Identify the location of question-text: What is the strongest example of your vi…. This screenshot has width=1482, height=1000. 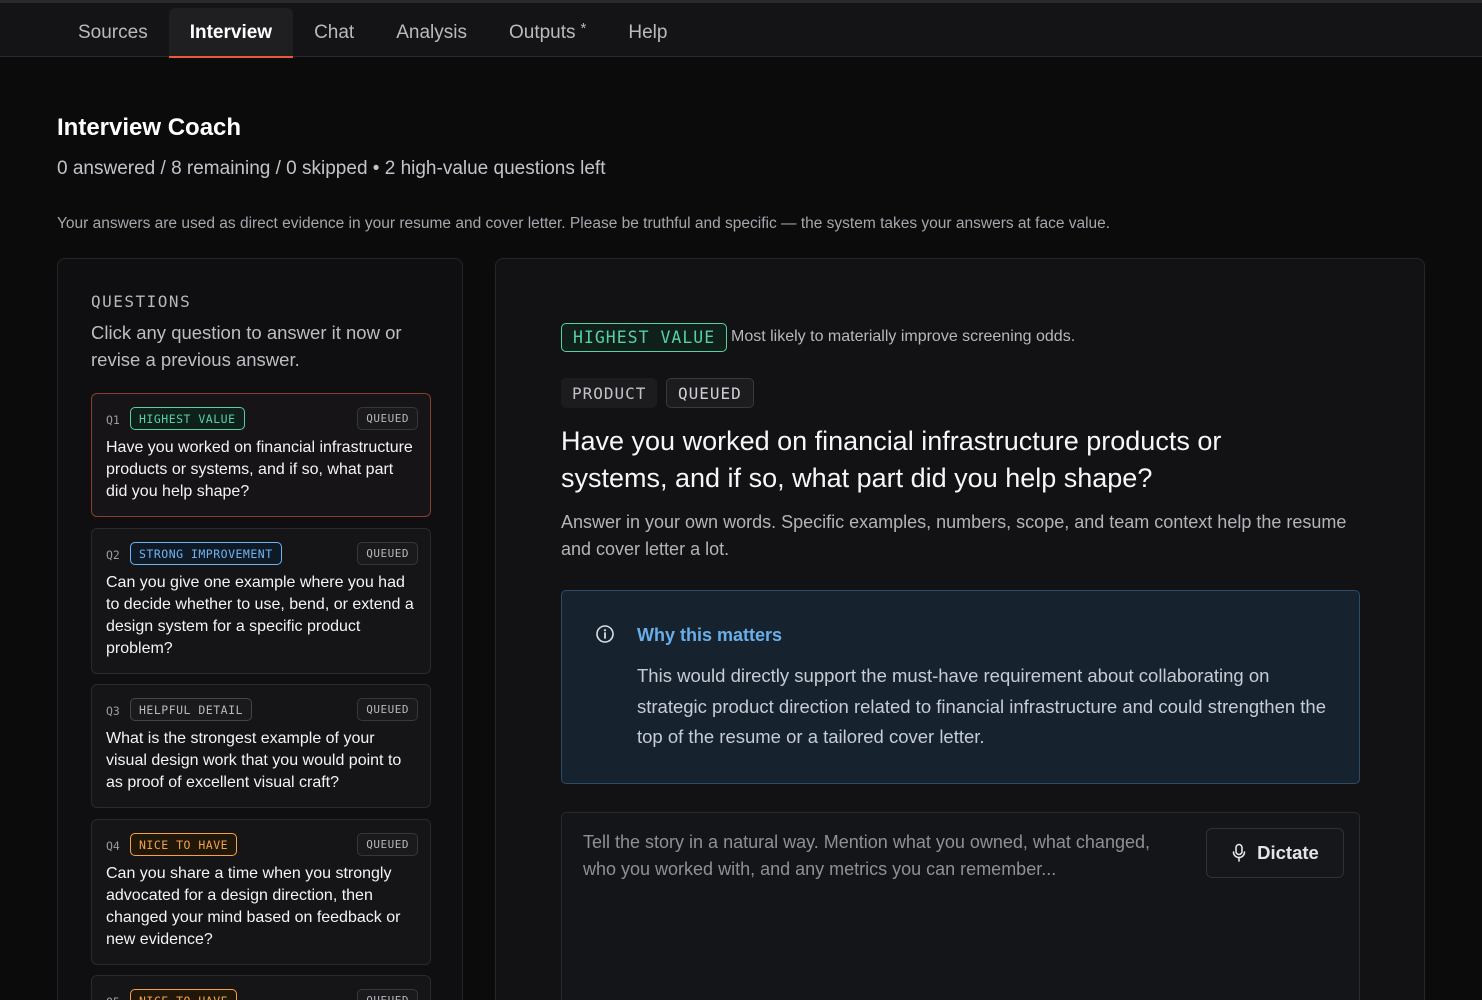
(254, 760).